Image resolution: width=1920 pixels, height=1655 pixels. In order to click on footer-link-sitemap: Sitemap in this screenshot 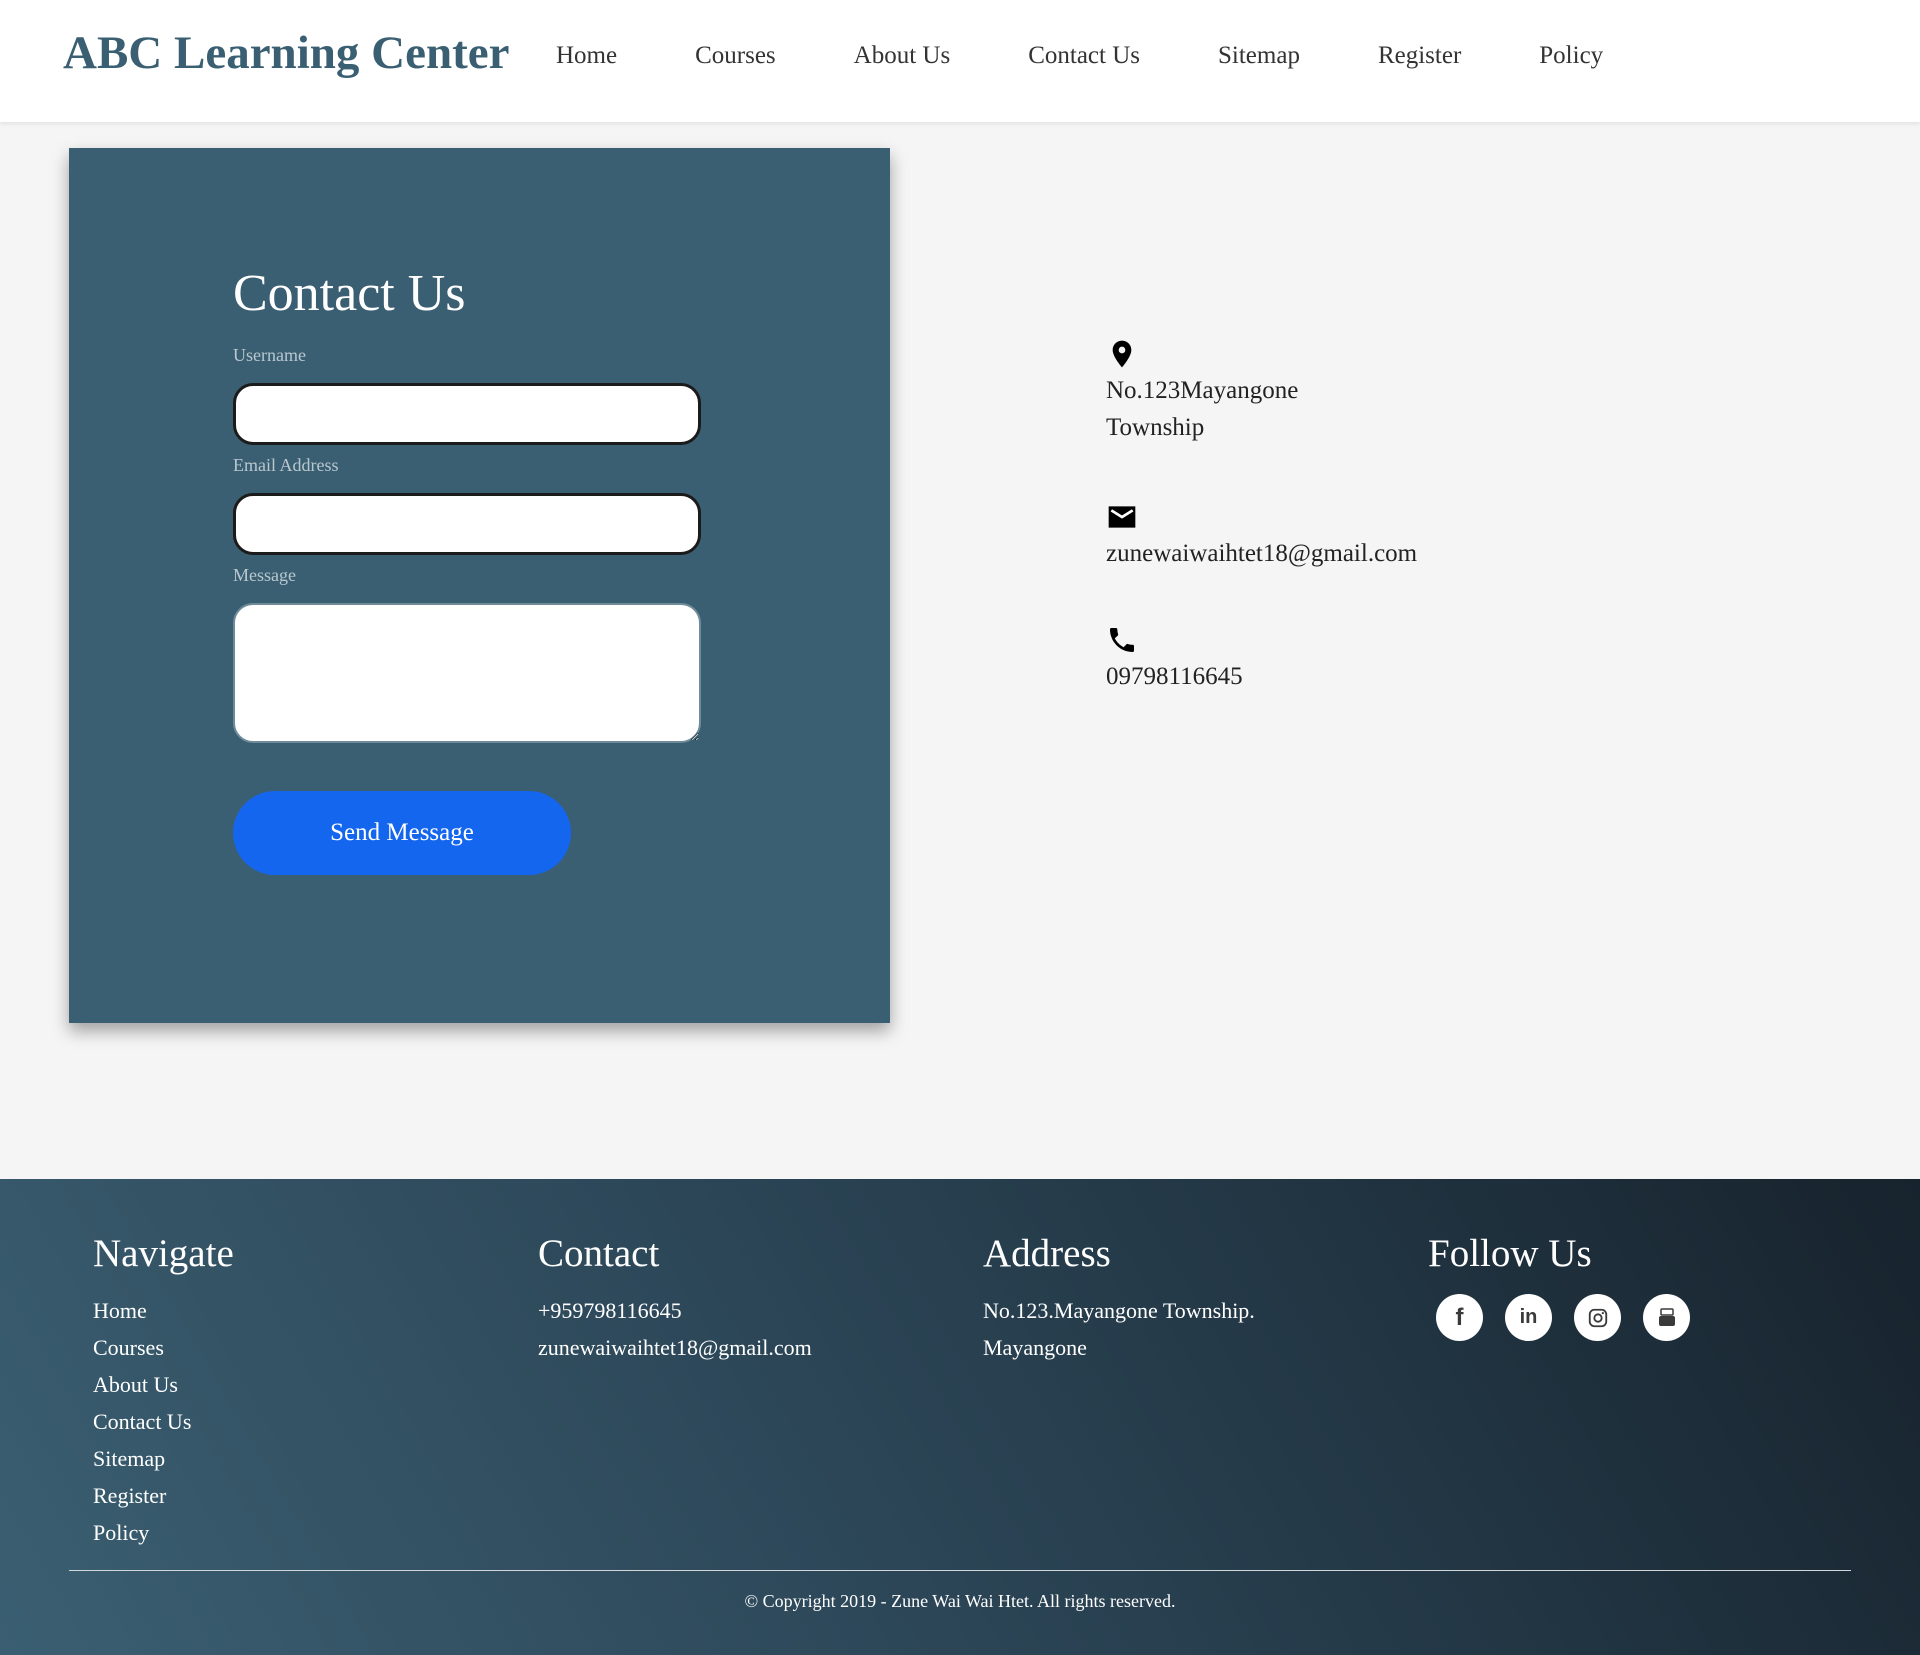, I will do `click(129, 1458)`.